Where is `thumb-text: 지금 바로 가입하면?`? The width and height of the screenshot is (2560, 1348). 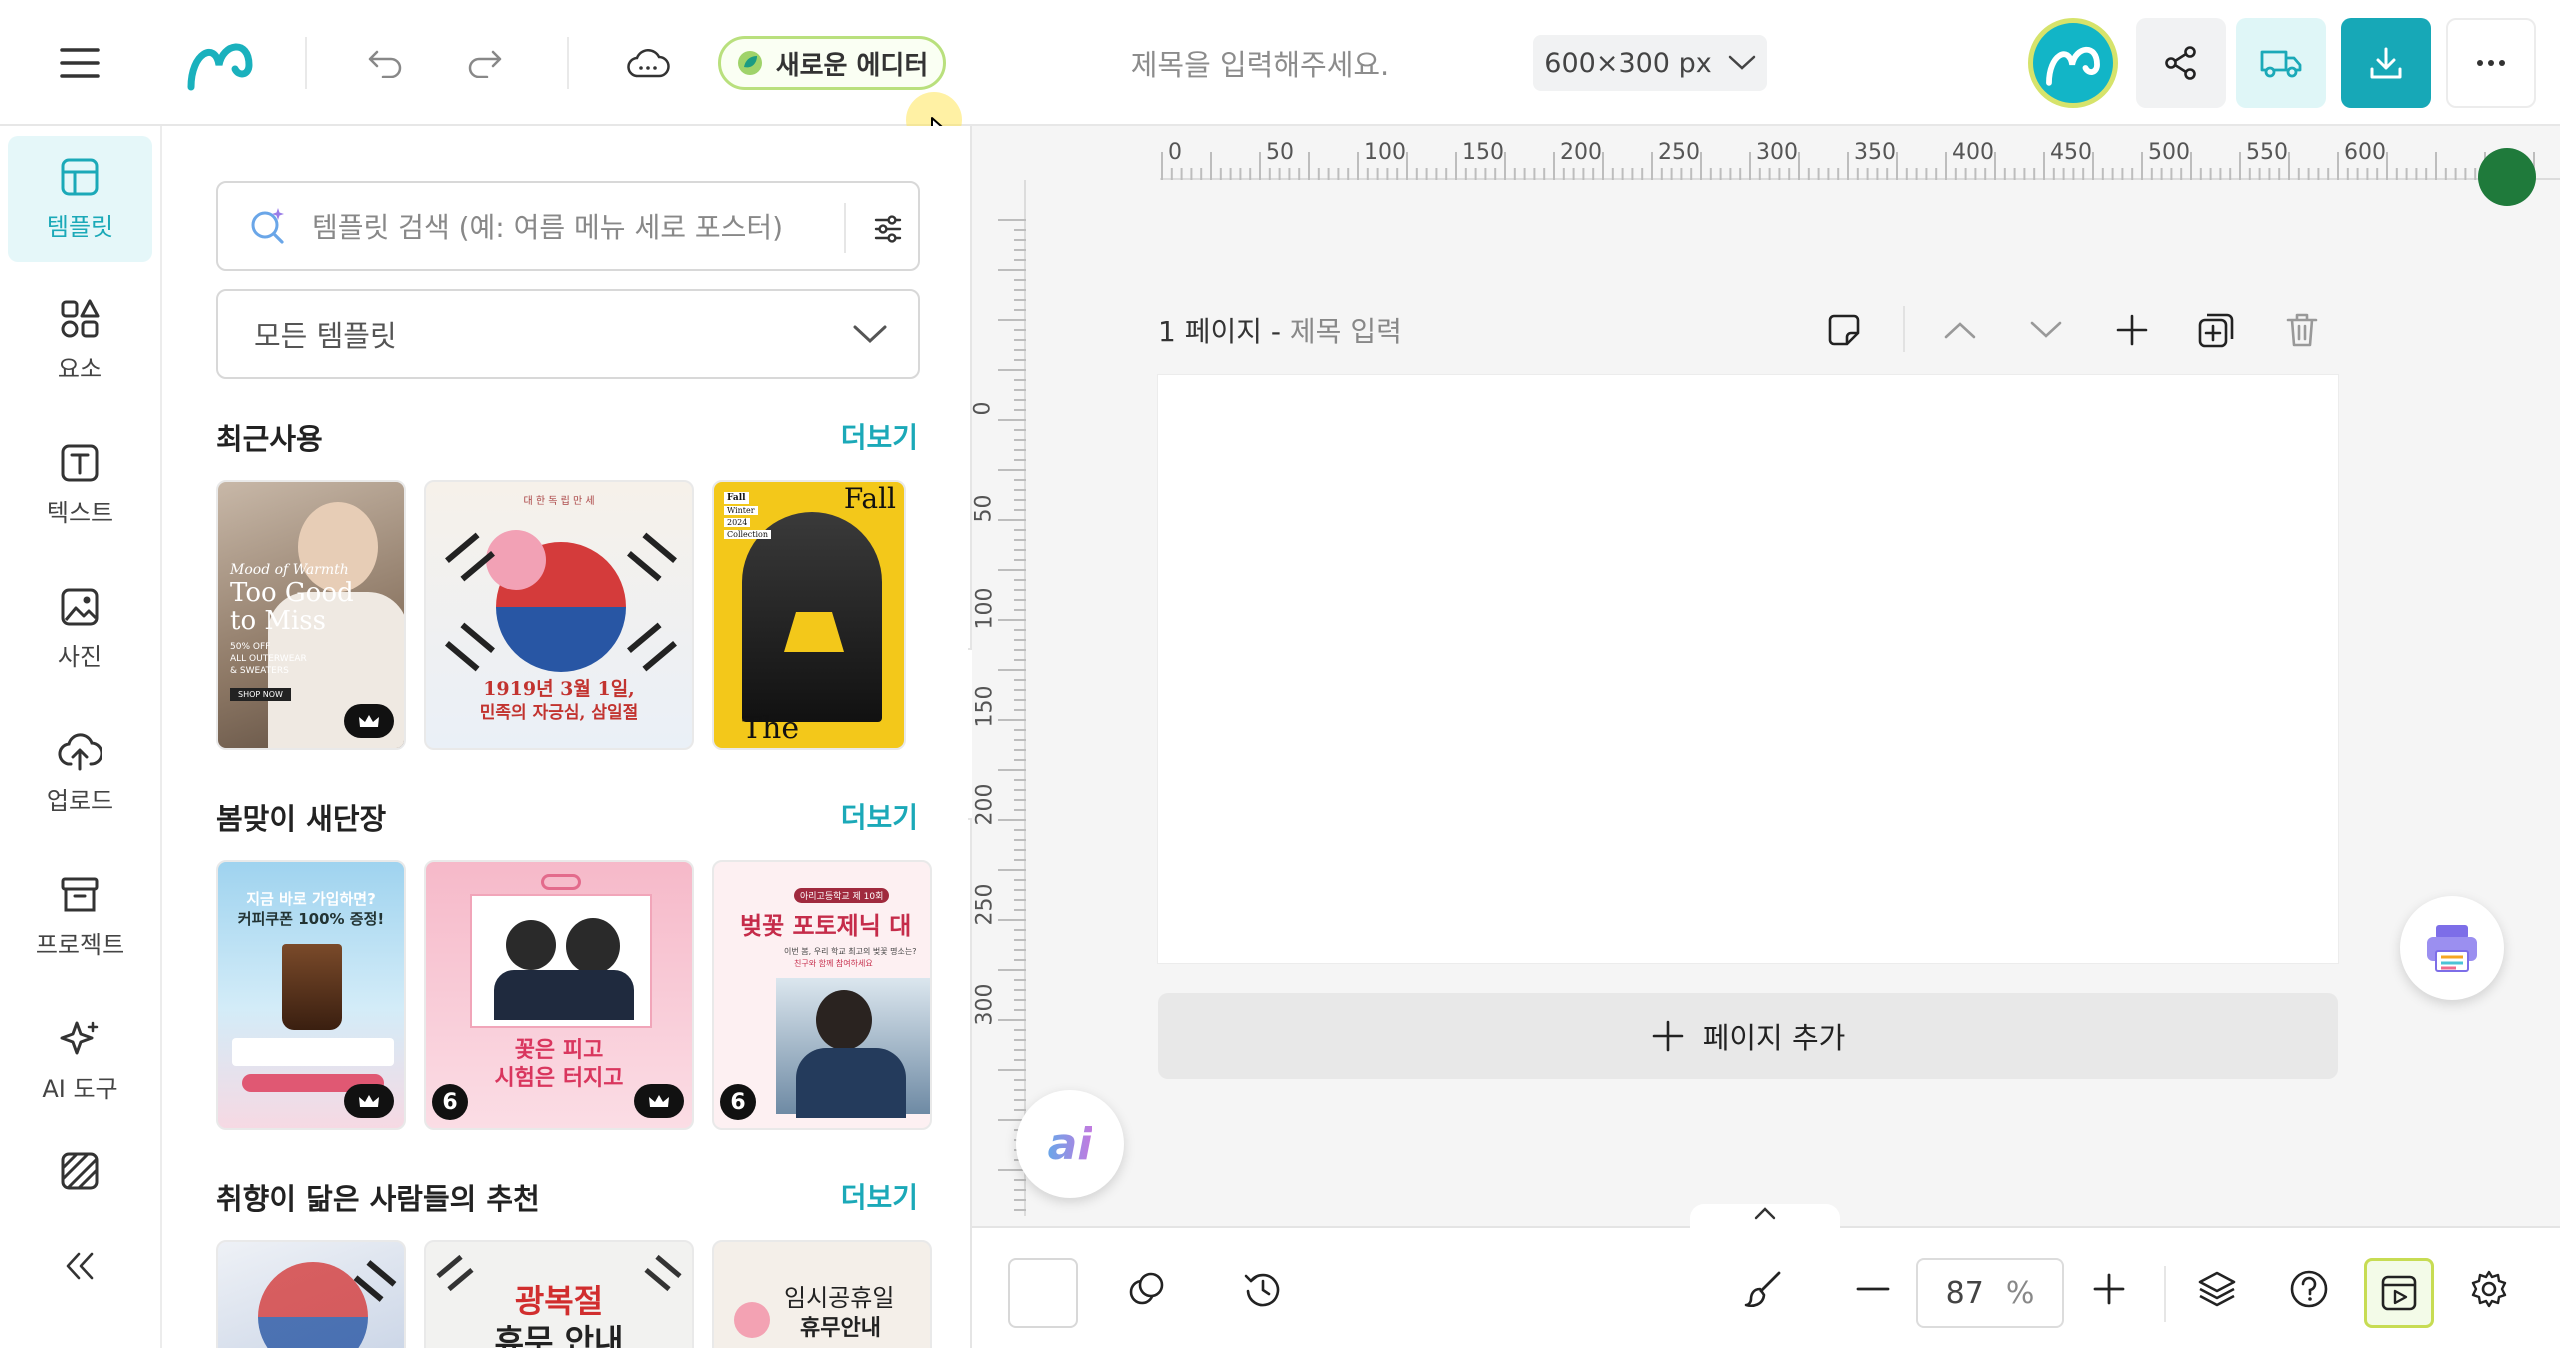
thumb-text: 지금 바로 가입하면? is located at coordinates (311, 899).